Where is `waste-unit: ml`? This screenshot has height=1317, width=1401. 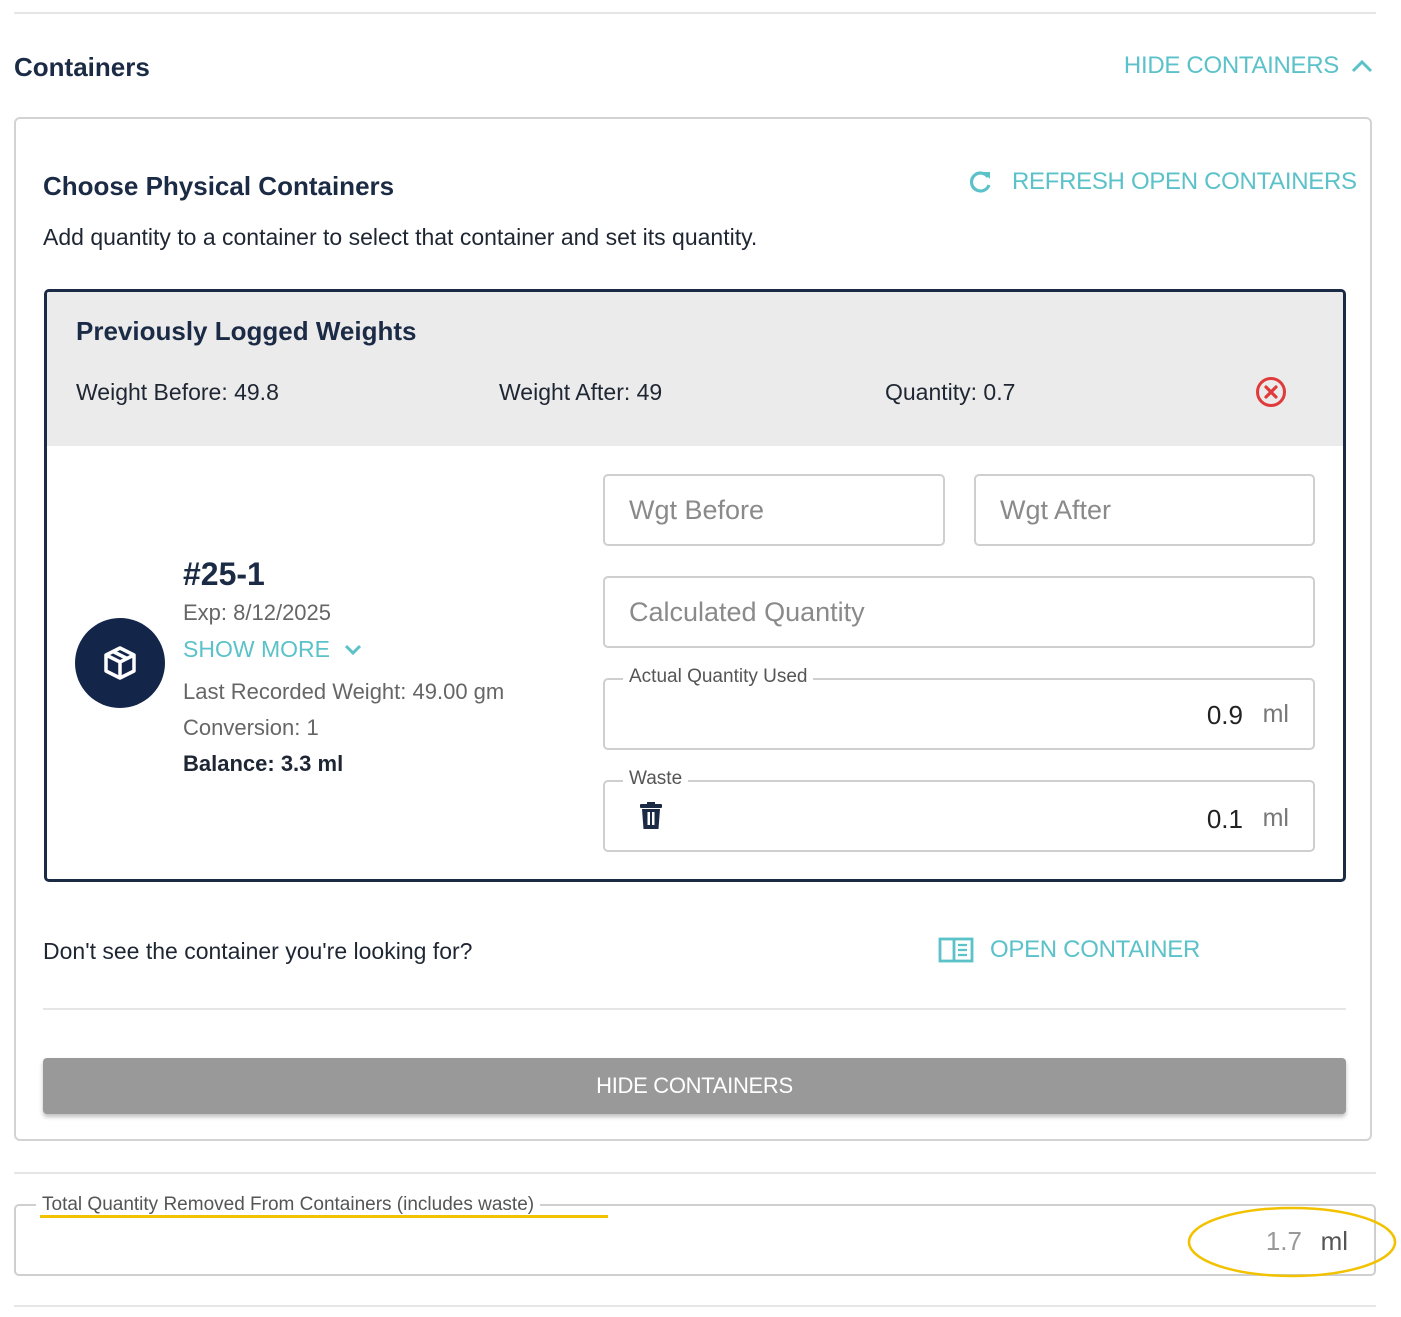
waste-unit: ml is located at coordinates (1275, 818).